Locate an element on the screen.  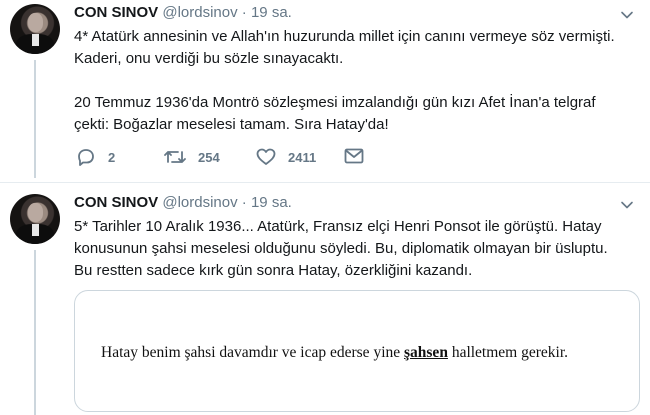
reply-button: 2 is located at coordinates (95, 157).